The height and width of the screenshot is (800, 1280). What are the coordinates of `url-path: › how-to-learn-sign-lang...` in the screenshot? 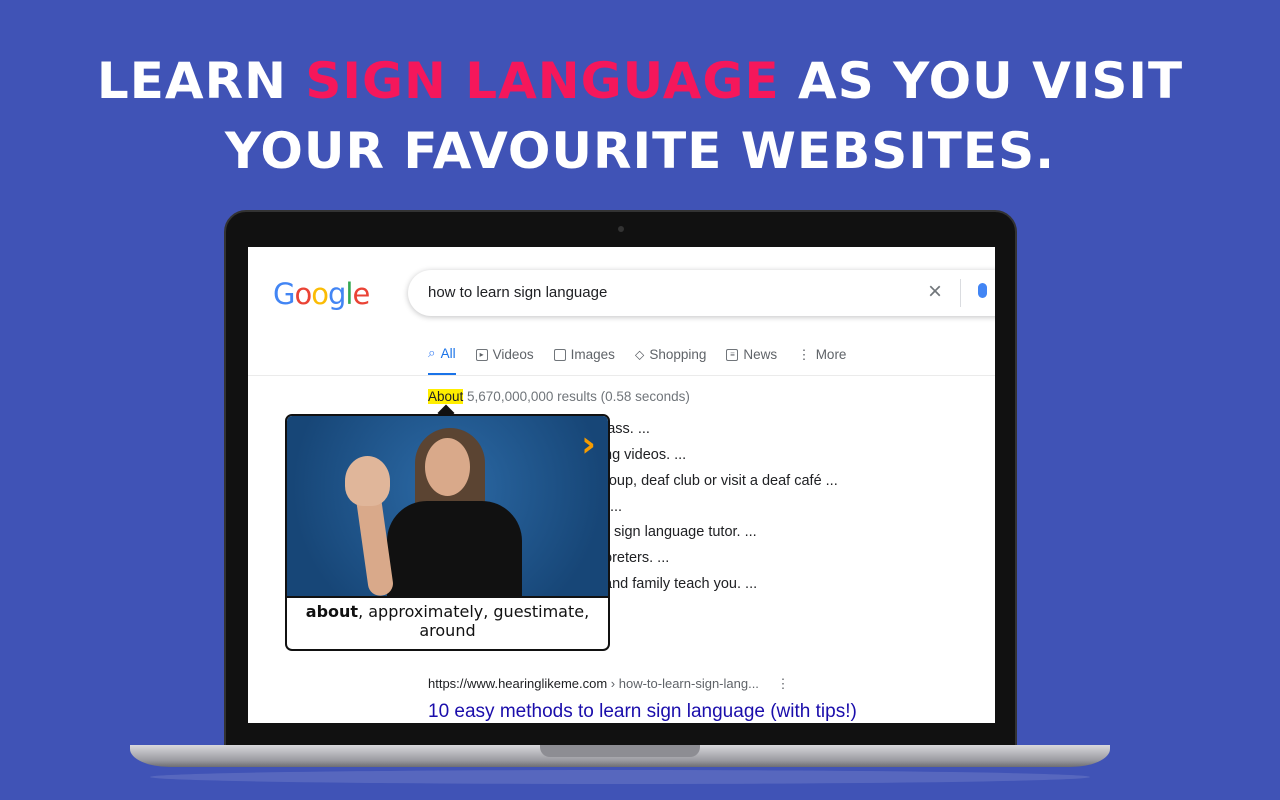 It's located at (683, 683).